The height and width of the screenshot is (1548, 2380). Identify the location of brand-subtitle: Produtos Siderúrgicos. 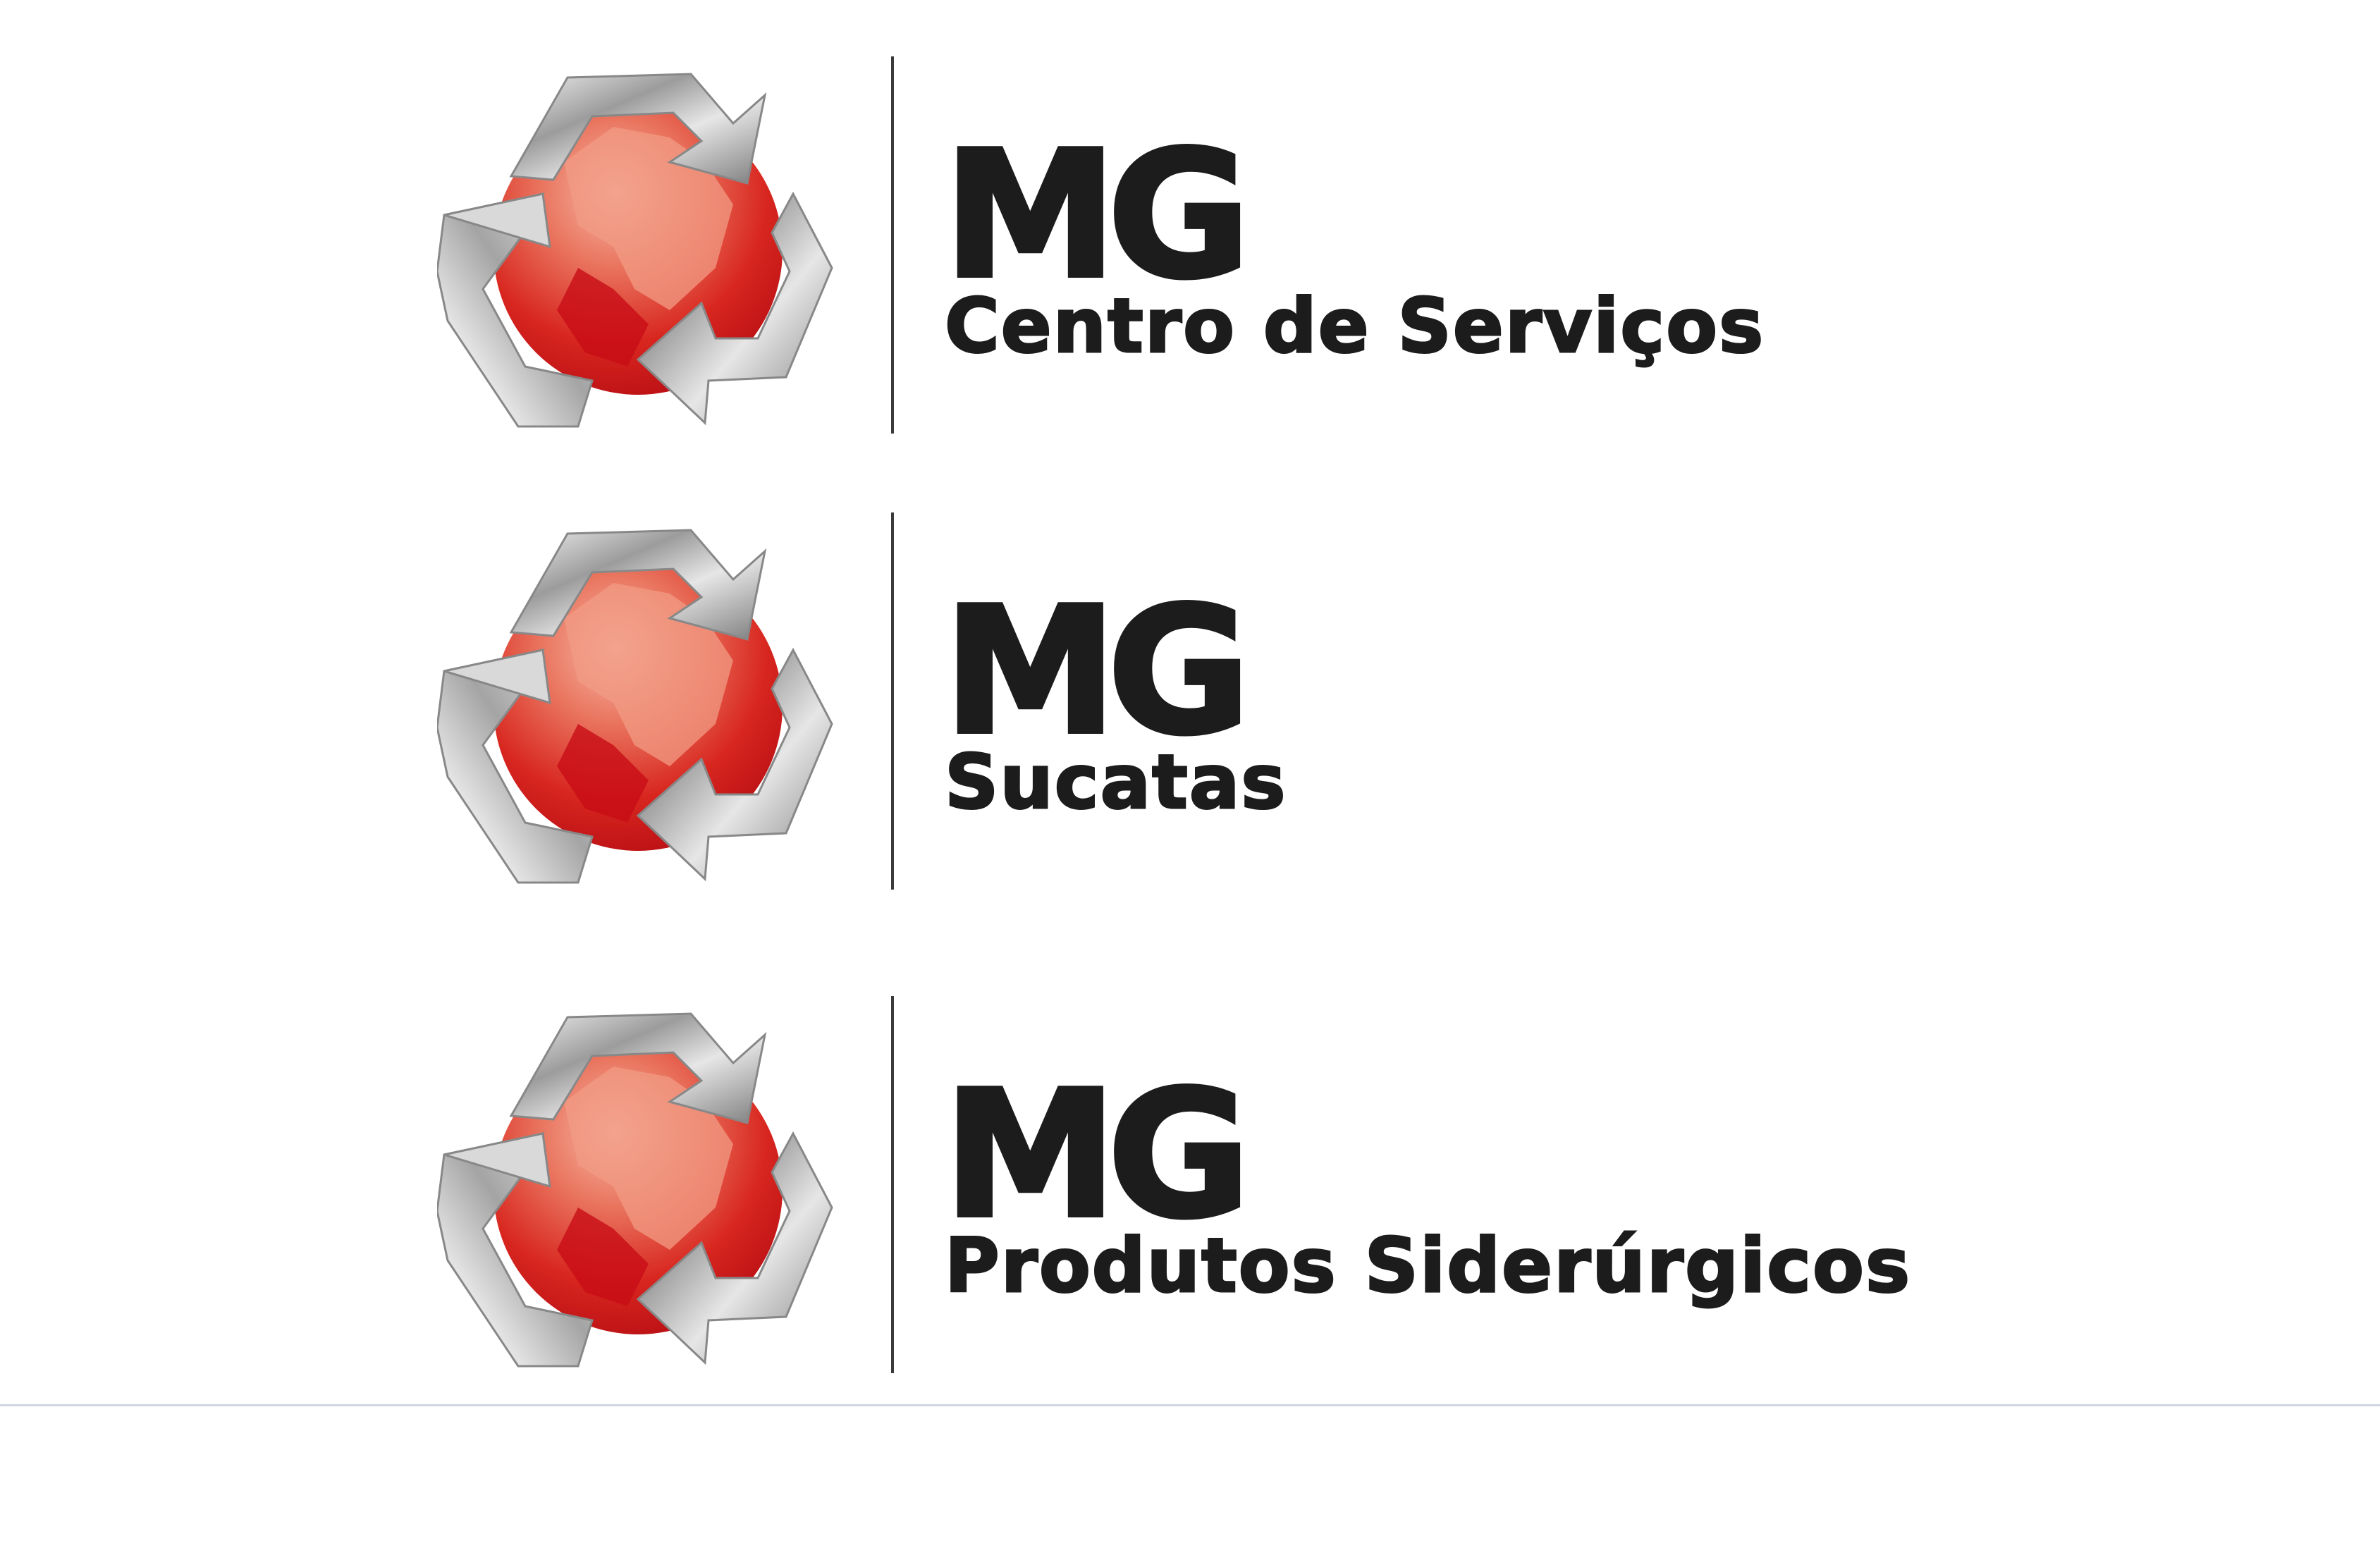
(1428, 1265).